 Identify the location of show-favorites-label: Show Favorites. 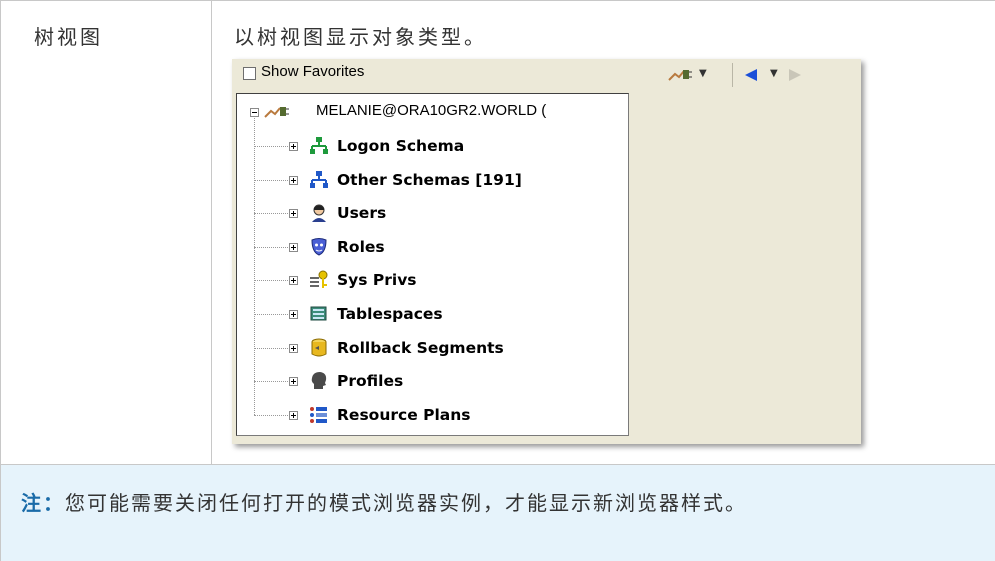
(313, 71).